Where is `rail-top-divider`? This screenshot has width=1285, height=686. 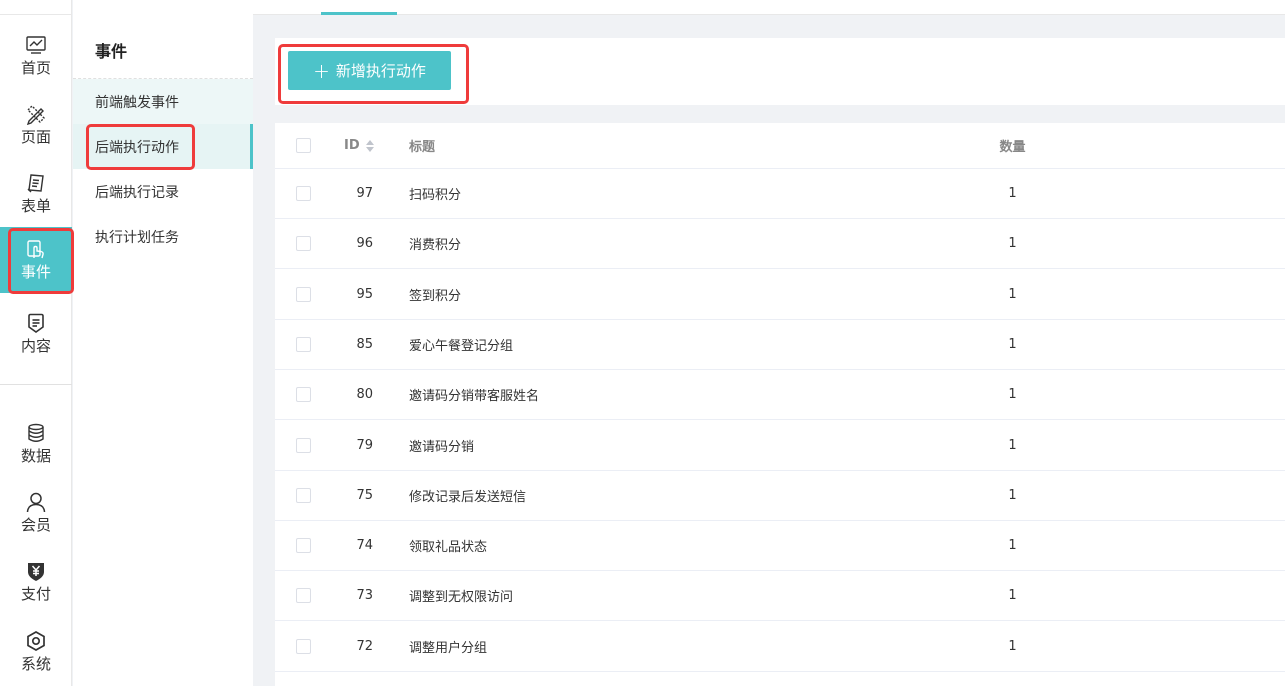 rail-top-divider is located at coordinates (36, 14).